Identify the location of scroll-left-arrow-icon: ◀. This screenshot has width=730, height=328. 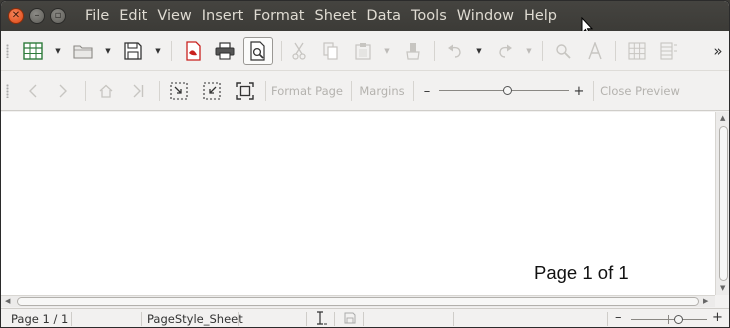
(7, 301).